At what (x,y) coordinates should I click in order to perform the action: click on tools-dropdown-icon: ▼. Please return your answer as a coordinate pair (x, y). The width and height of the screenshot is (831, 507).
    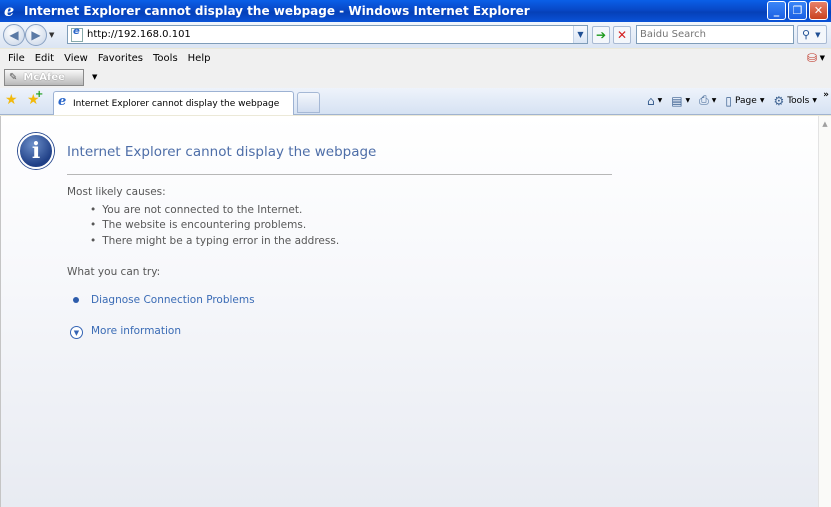
    Looking at the image, I should click on (814, 100).